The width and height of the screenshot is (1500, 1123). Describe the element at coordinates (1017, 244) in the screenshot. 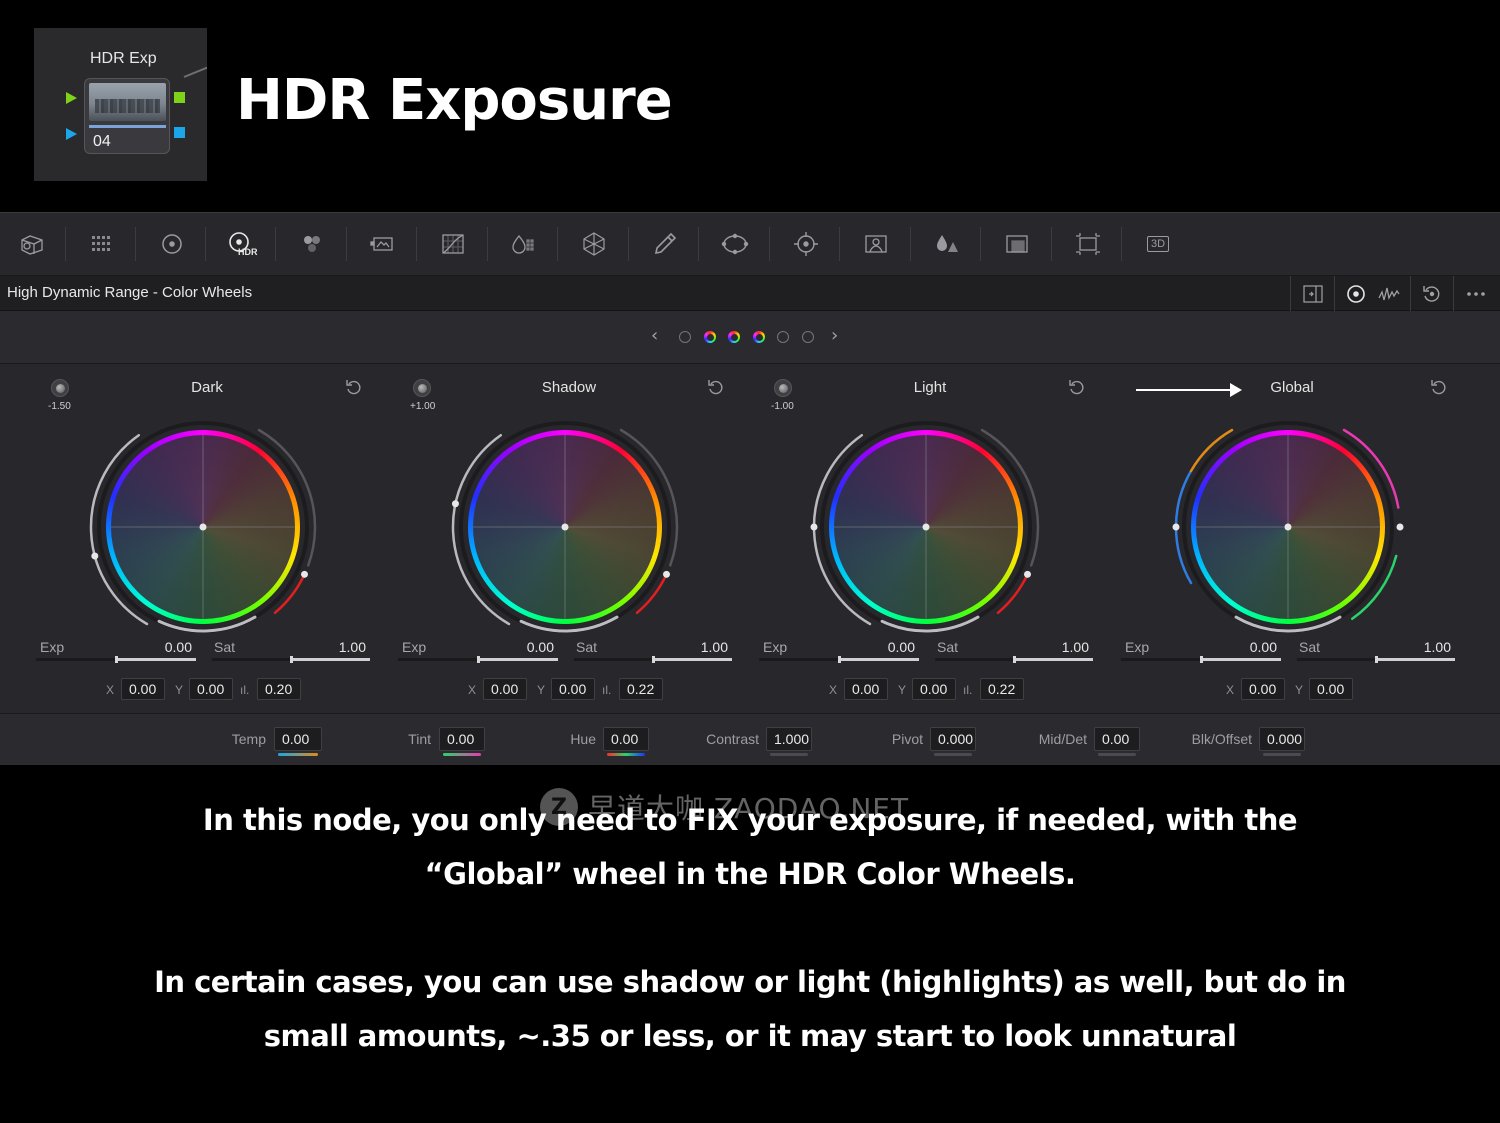

I see `key-icon` at that location.